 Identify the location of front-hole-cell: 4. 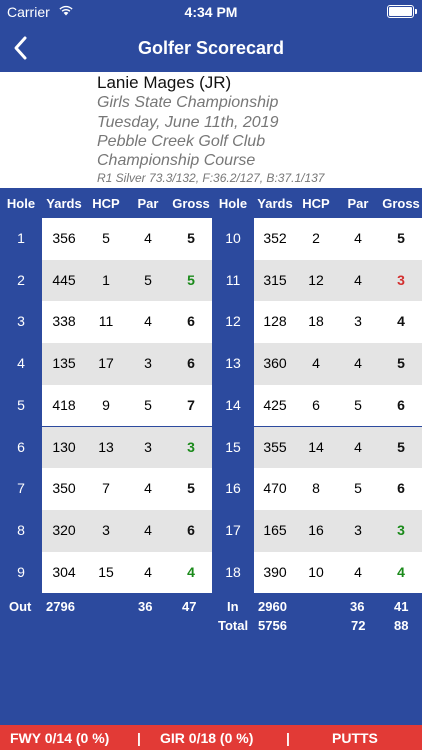
(21, 363).